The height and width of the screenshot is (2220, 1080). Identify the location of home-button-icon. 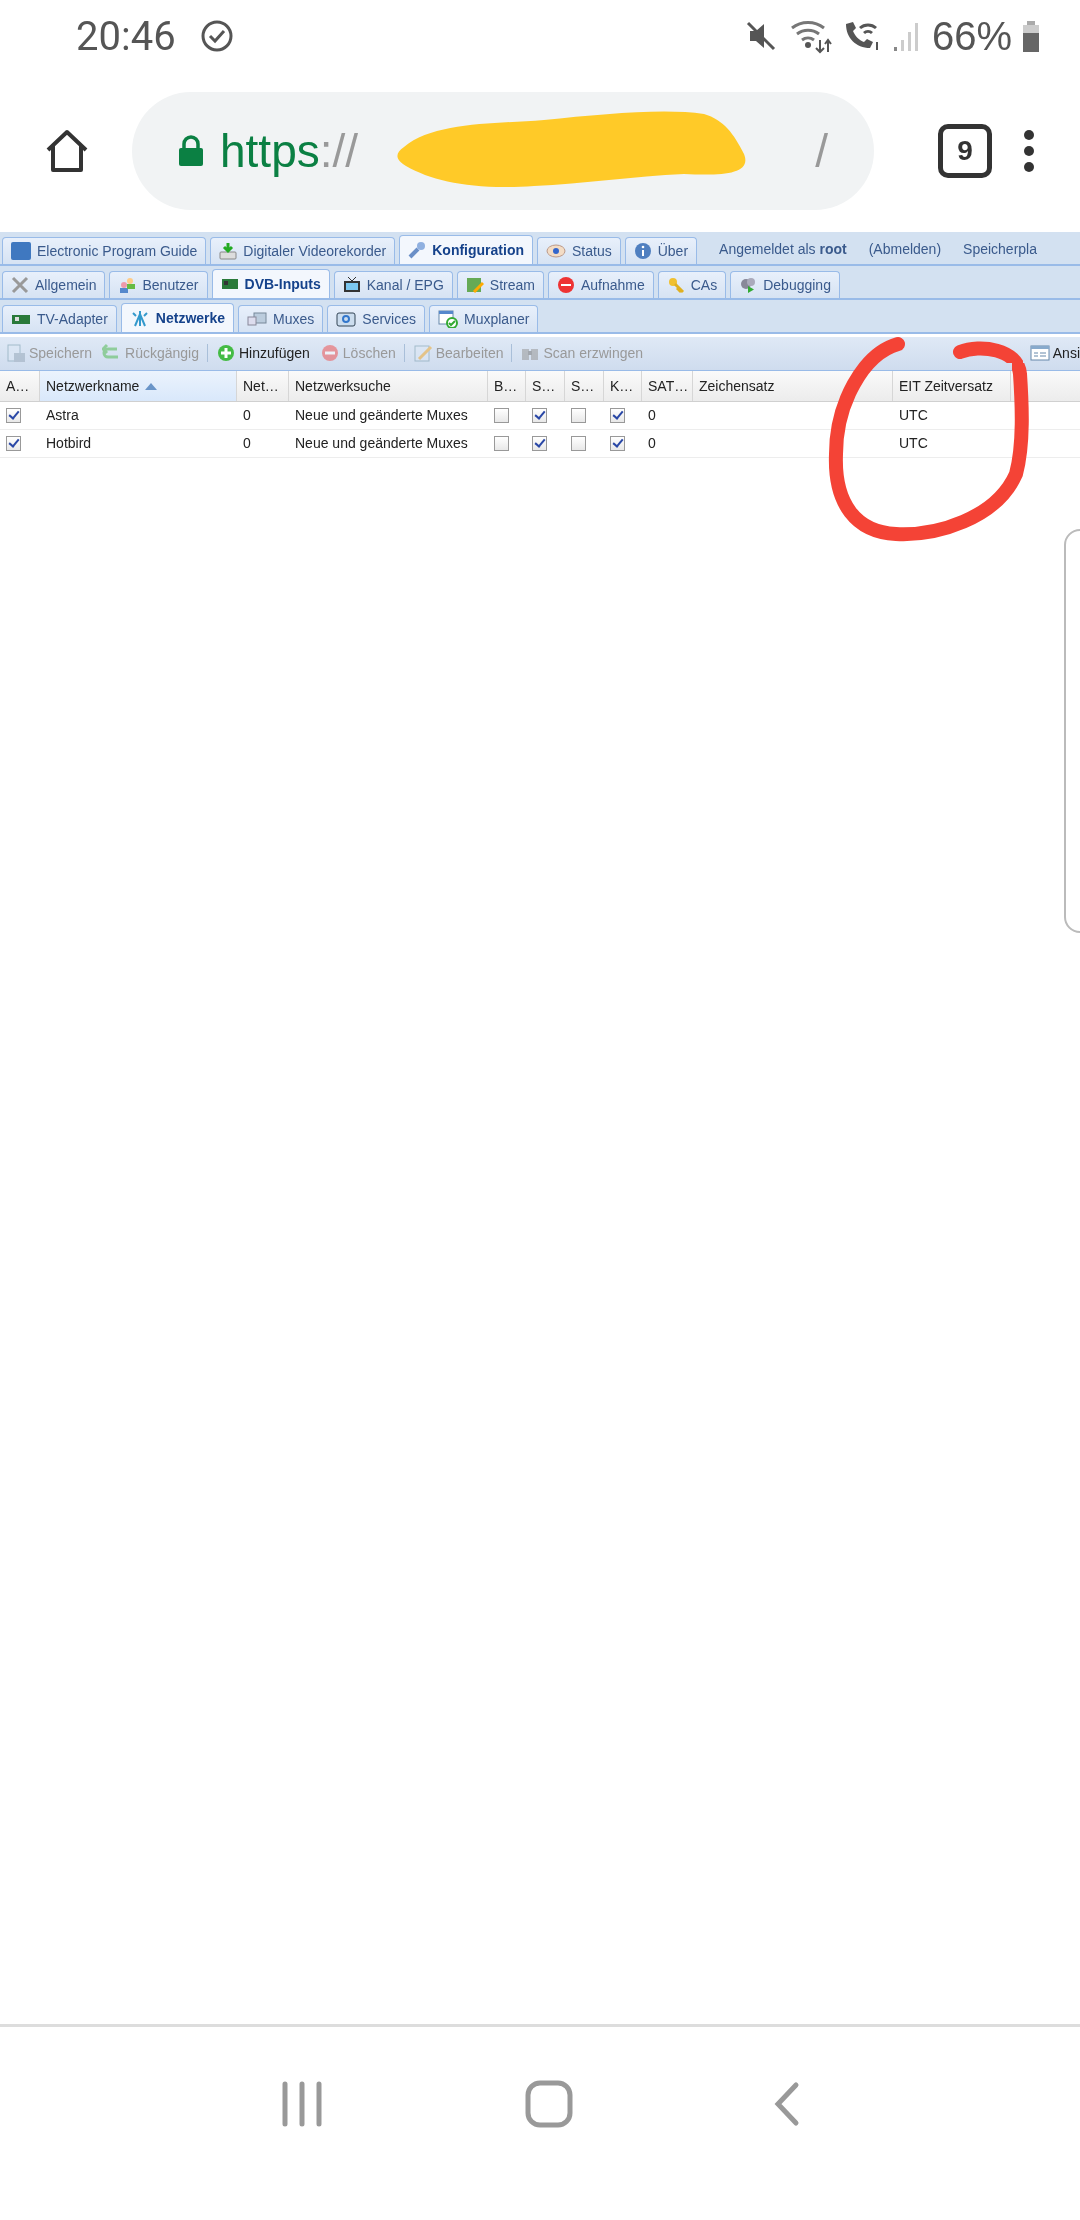
(549, 2103).